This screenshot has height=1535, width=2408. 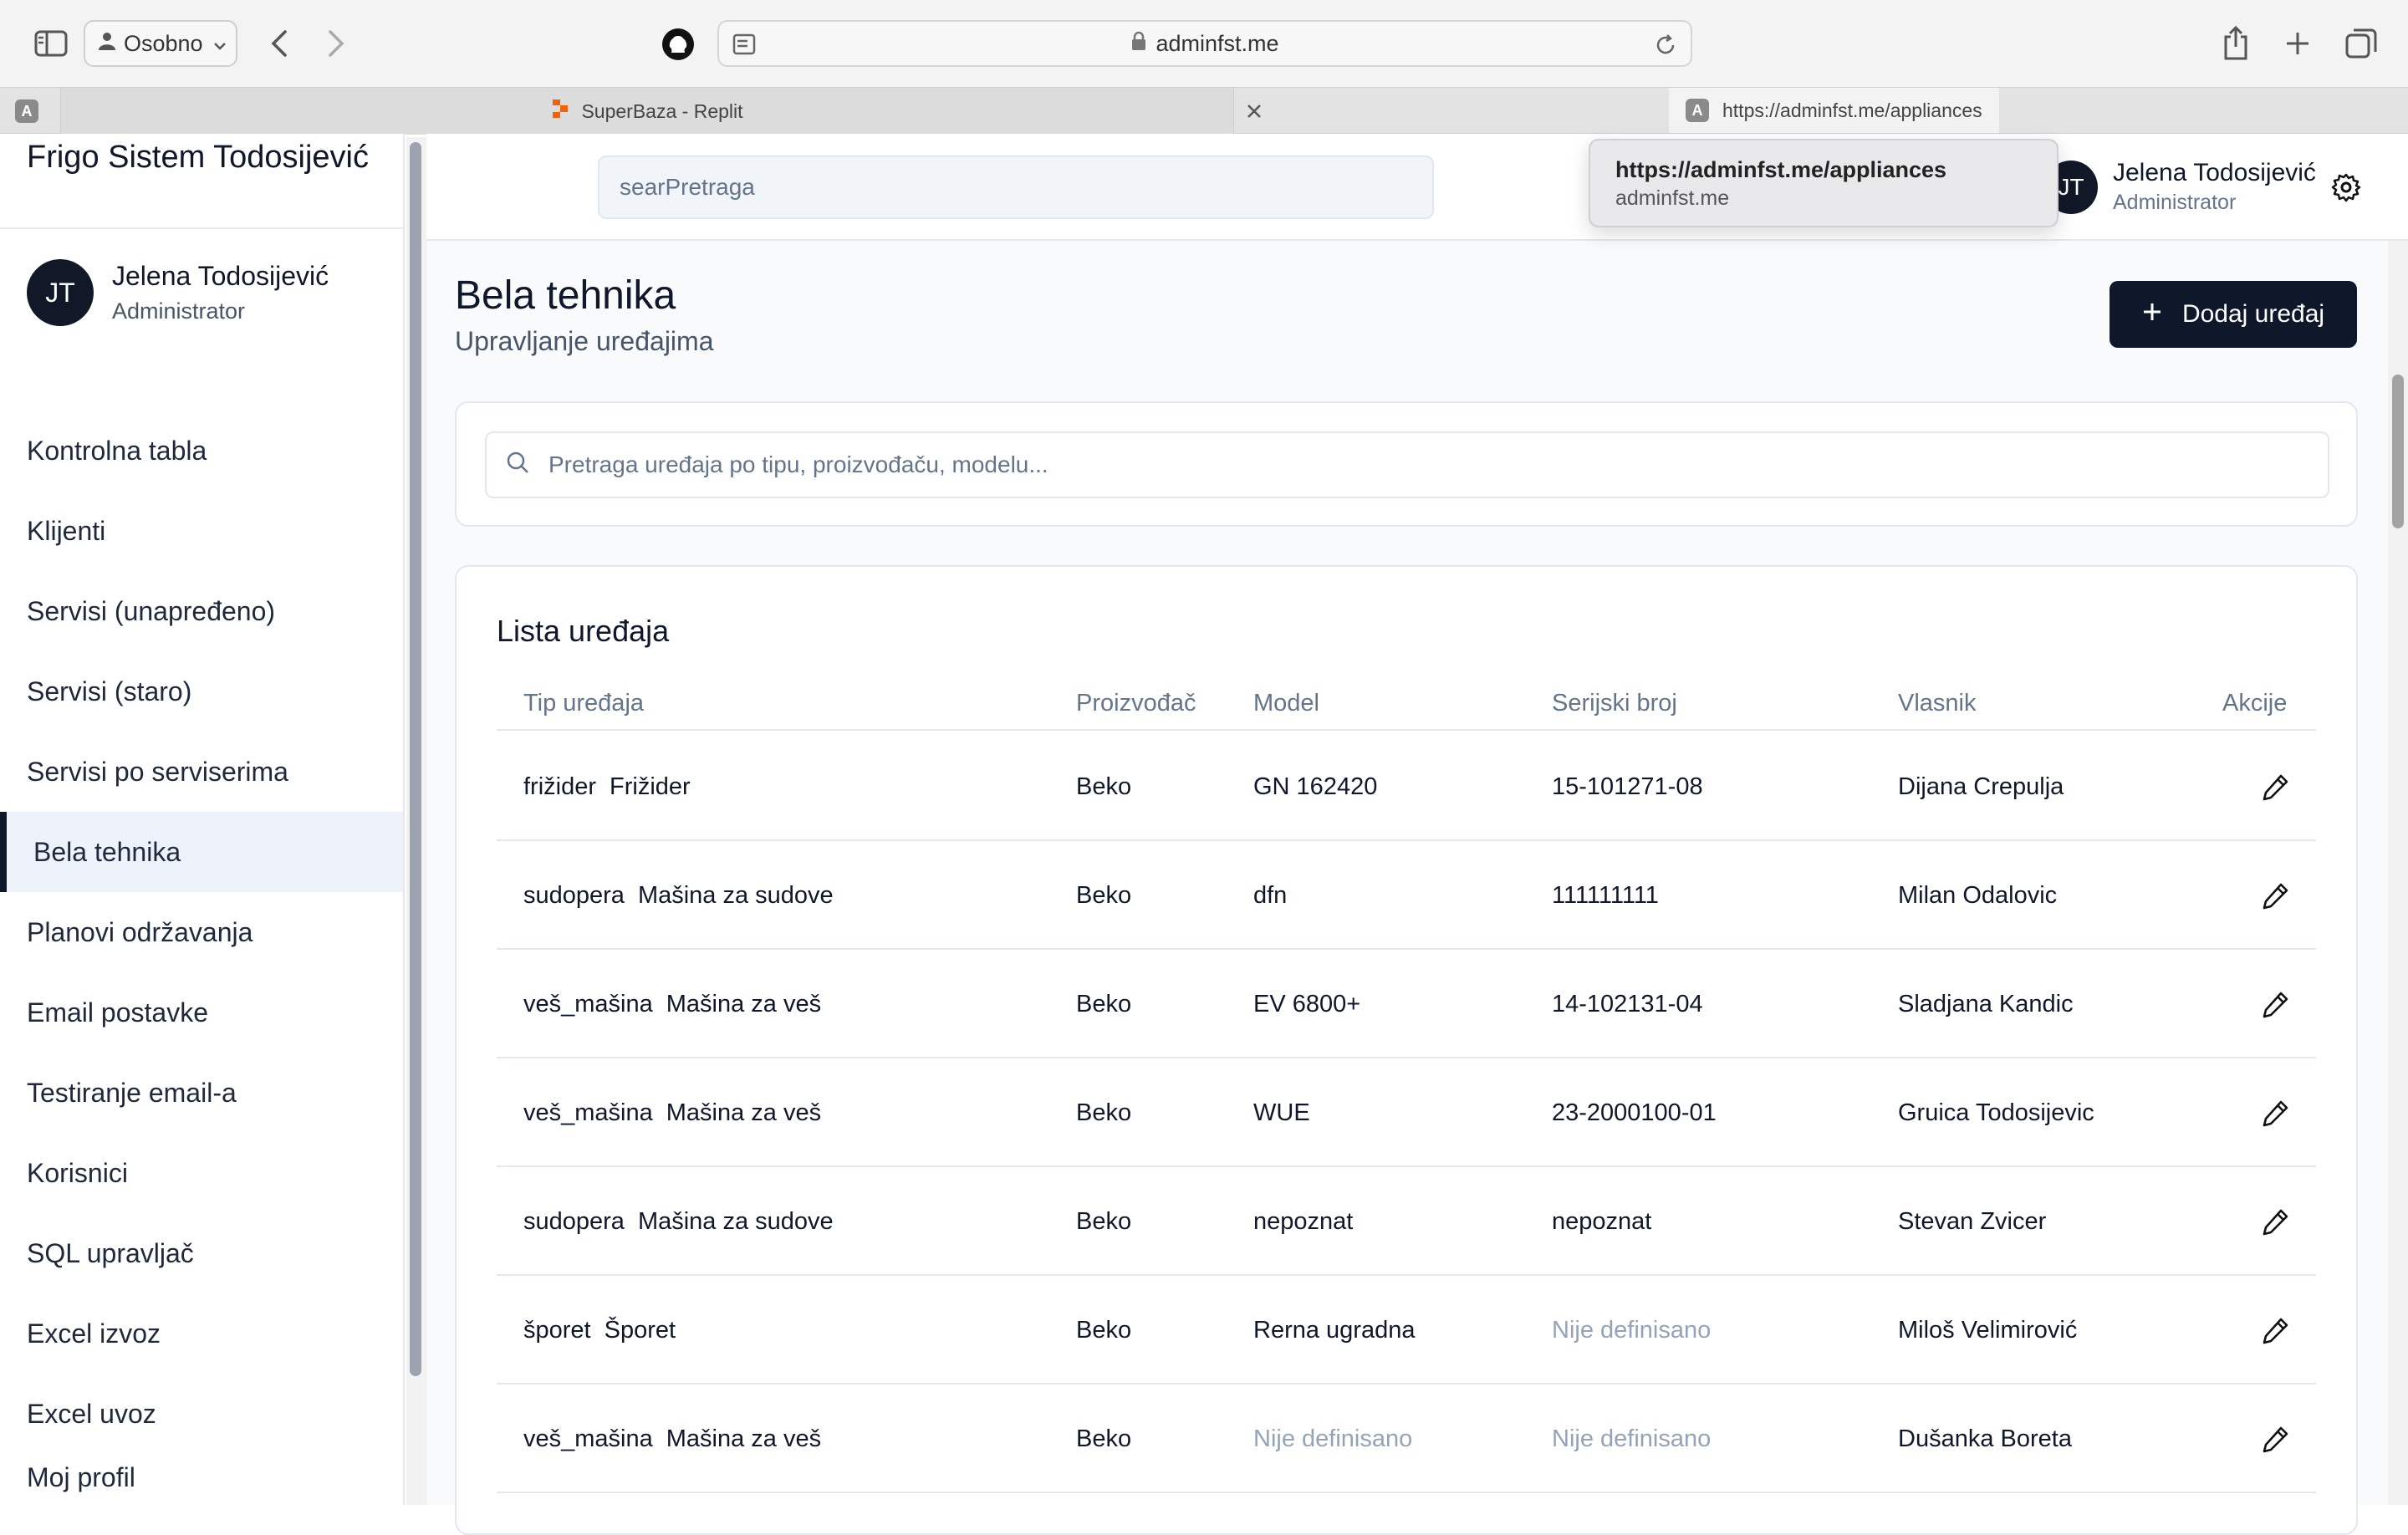 What do you see at coordinates (201, 451) in the screenshot?
I see `sidebar-item-kontrolna-tabla: Kontrolna tabla` at bounding box center [201, 451].